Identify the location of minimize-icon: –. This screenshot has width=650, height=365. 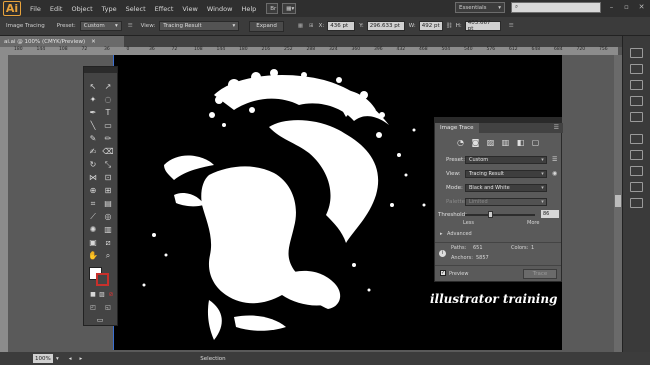
(611, 7).